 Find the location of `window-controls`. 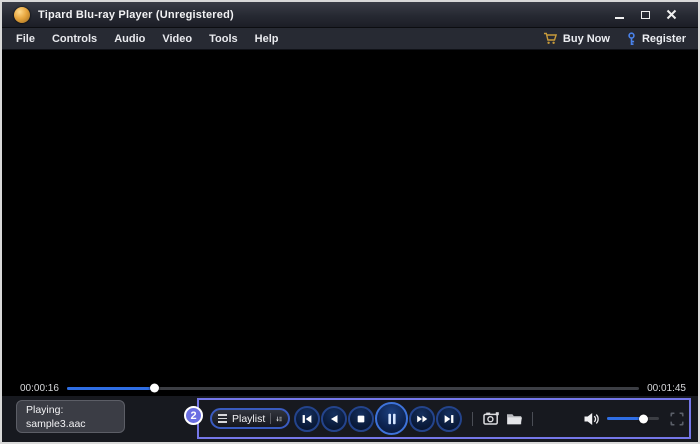

window-controls is located at coordinates (650, 15).